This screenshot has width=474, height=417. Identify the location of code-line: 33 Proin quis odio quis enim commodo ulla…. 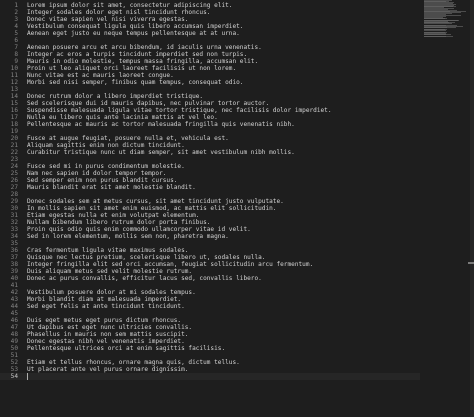
(210, 229).